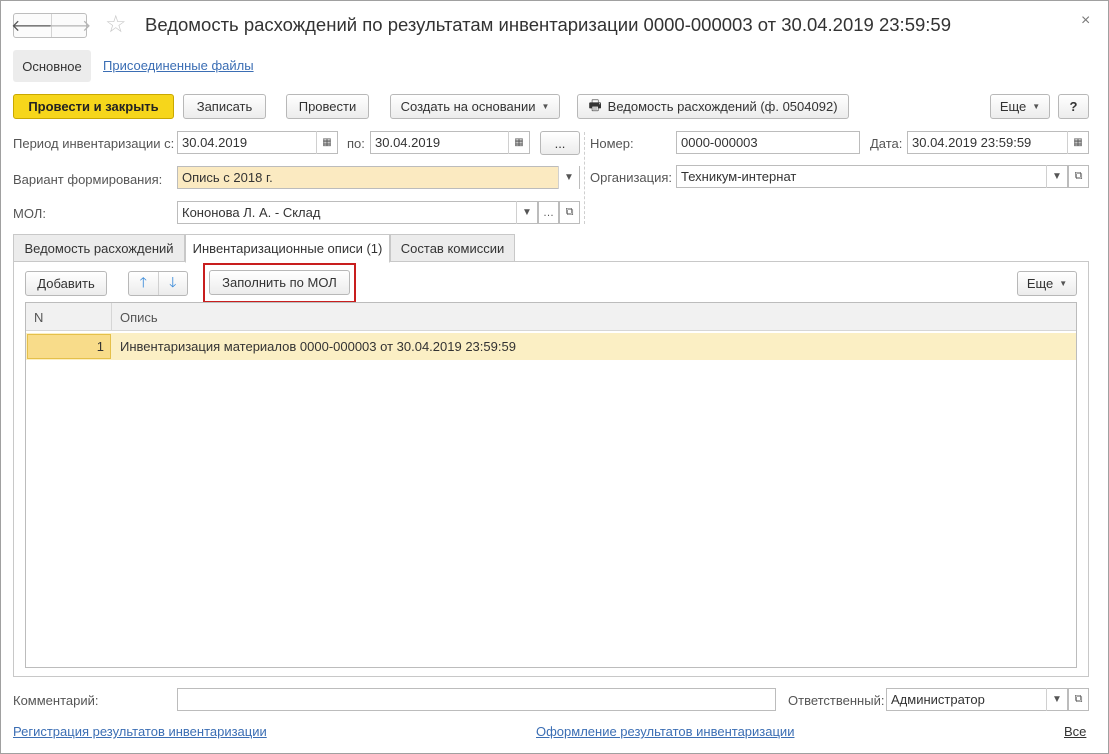  Describe the element at coordinates (287, 248) in the screenshot. I see `tab-inventory-lists: Инвентаризационные описи (1)` at that location.